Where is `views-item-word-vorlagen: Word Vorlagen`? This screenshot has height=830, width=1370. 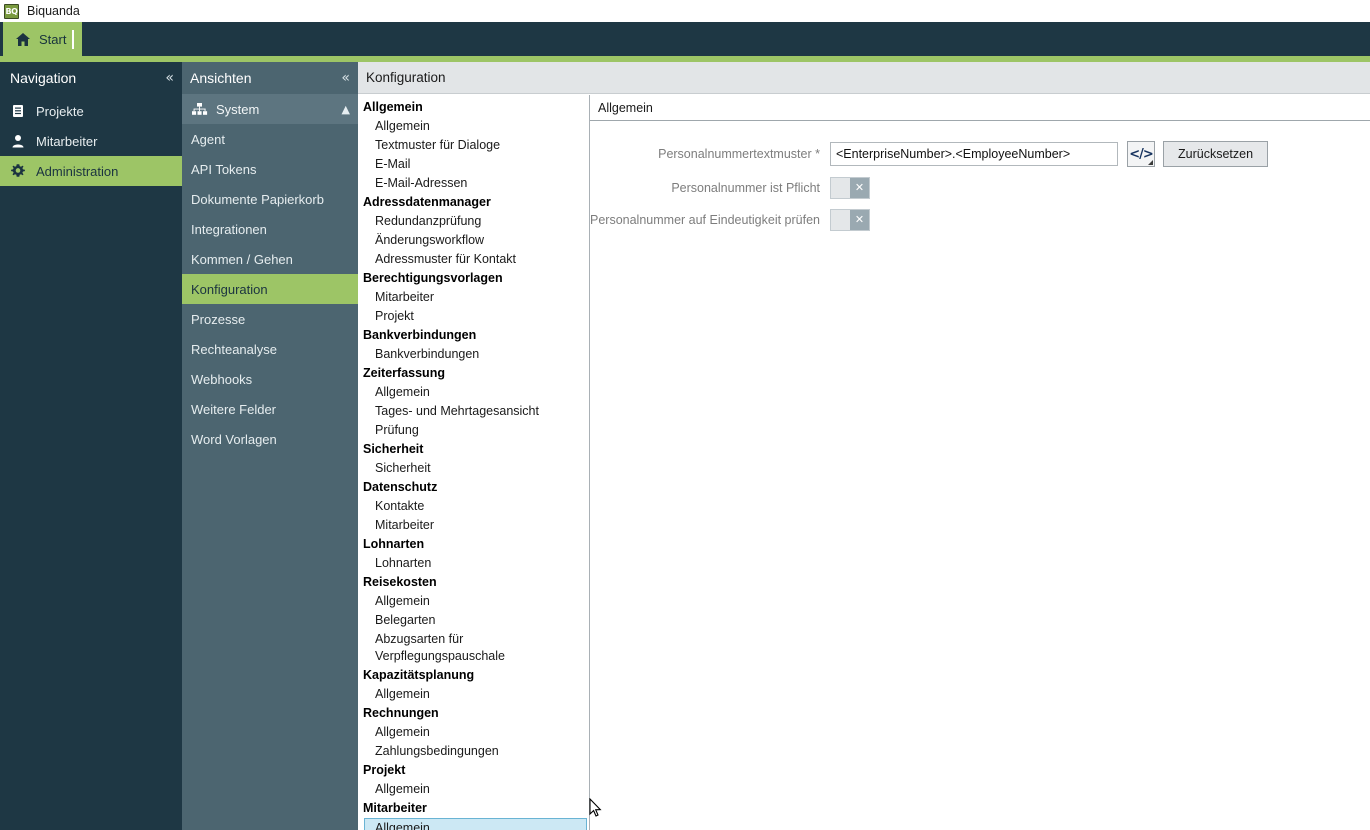
views-item-word-vorlagen: Word Vorlagen is located at coordinates (270, 439).